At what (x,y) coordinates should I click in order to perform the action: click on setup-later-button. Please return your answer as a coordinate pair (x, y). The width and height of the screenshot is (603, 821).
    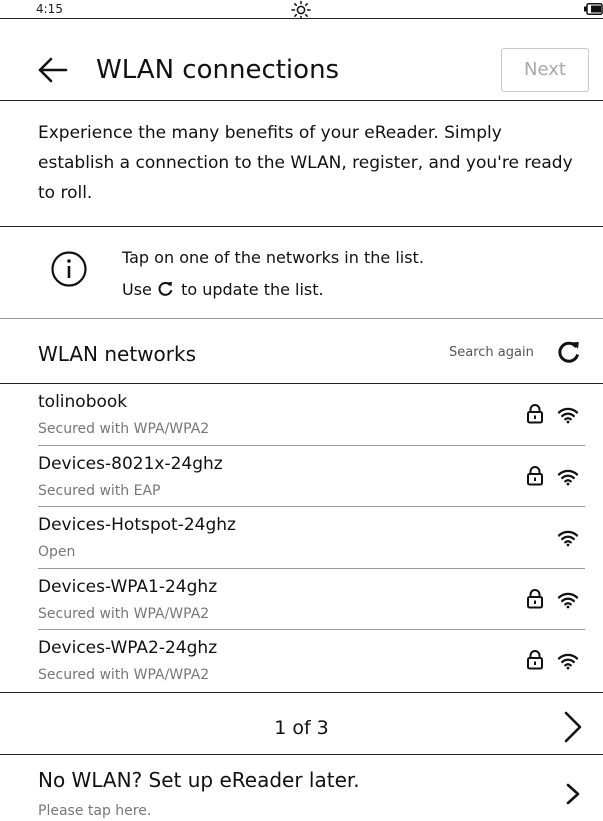
    Looking at the image, I should click on (573, 794).